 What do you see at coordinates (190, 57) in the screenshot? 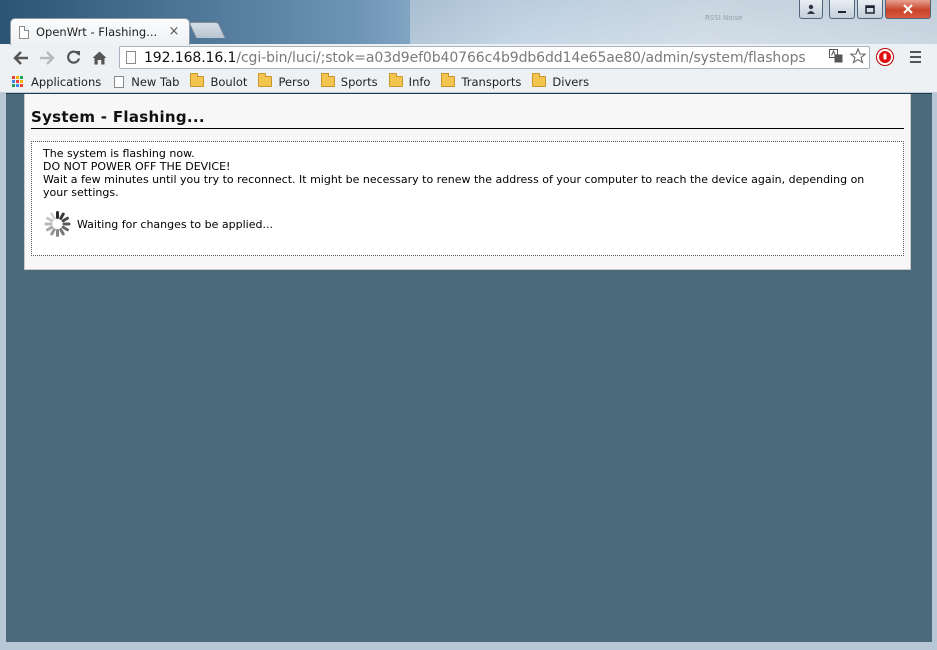
I see `url-host: 192.168.16.1` at bounding box center [190, 57].